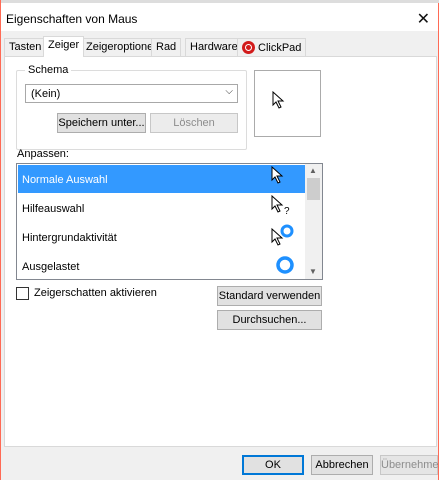  What do you see at coordinates (161, 265) in the screenshot?
I see `list-item-busy: Ausgelastet` at bounding box center [161, 265].